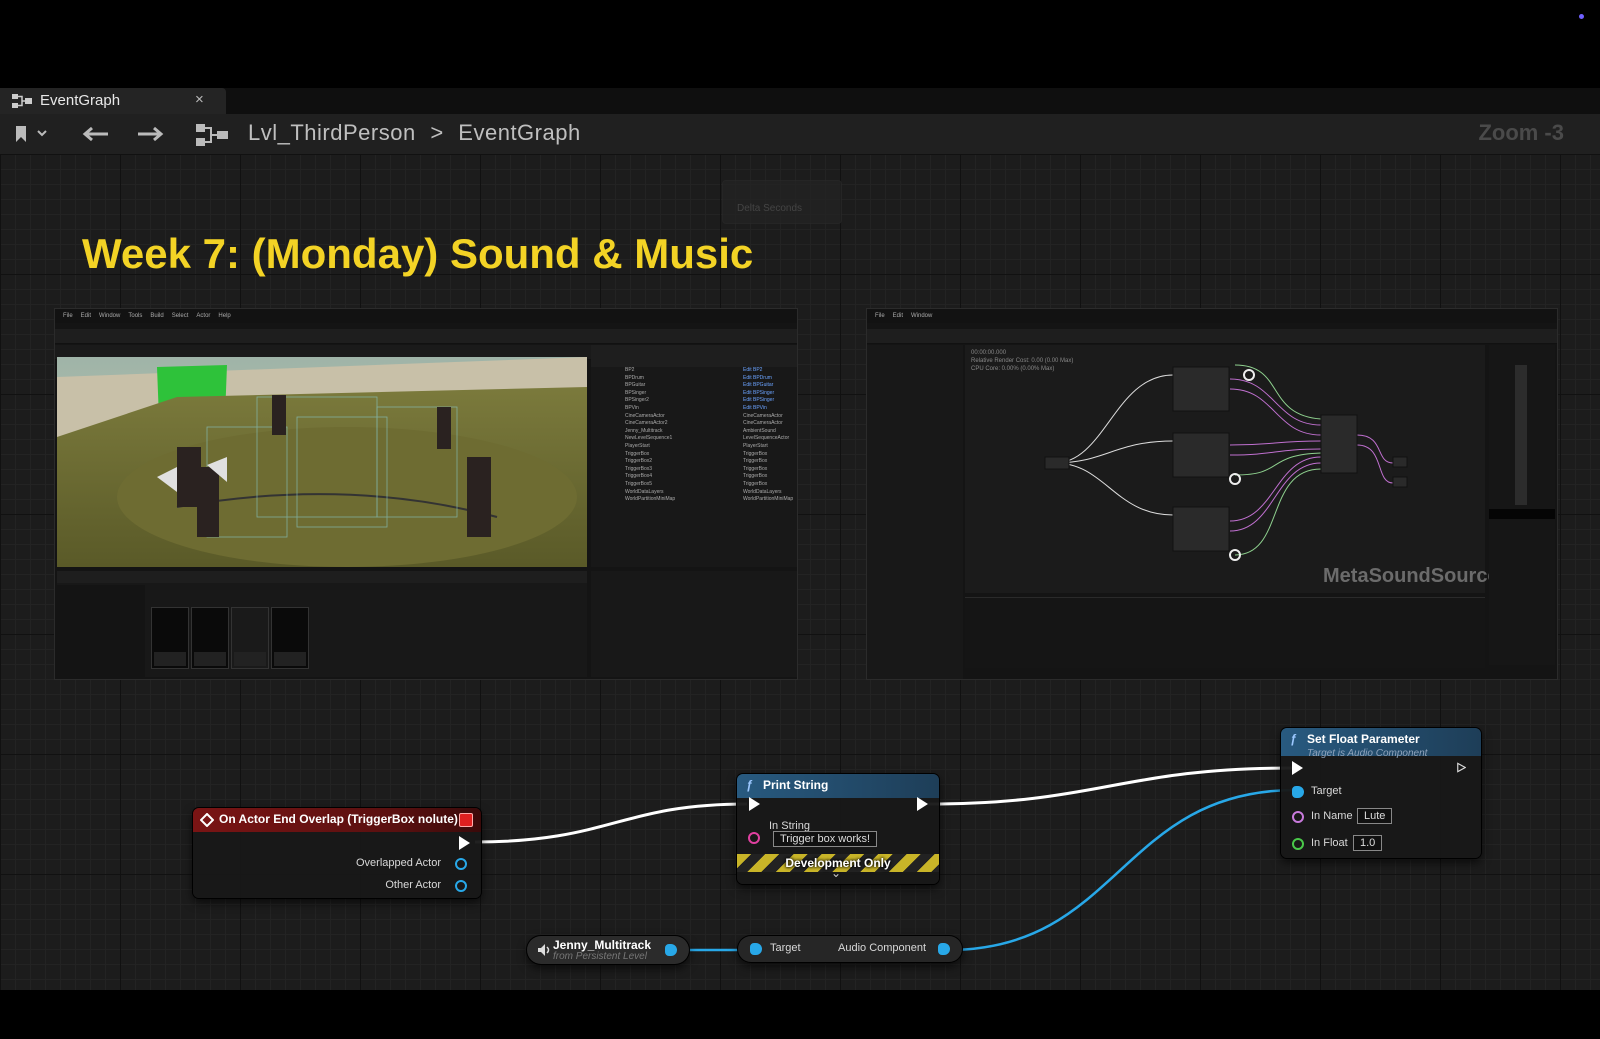 This screenshot has height=1039, width=1600. Describe the element at coordinates (466, 820) in the screenshot. I see `delegate-pin-icon` at that location.